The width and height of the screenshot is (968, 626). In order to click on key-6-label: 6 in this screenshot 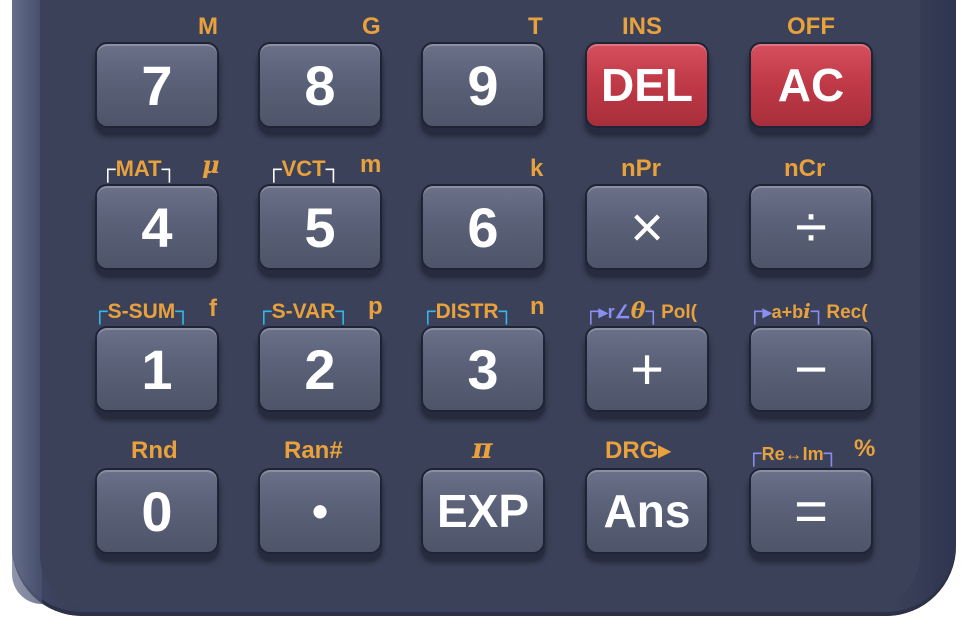, I will do `click(483, 227)`.